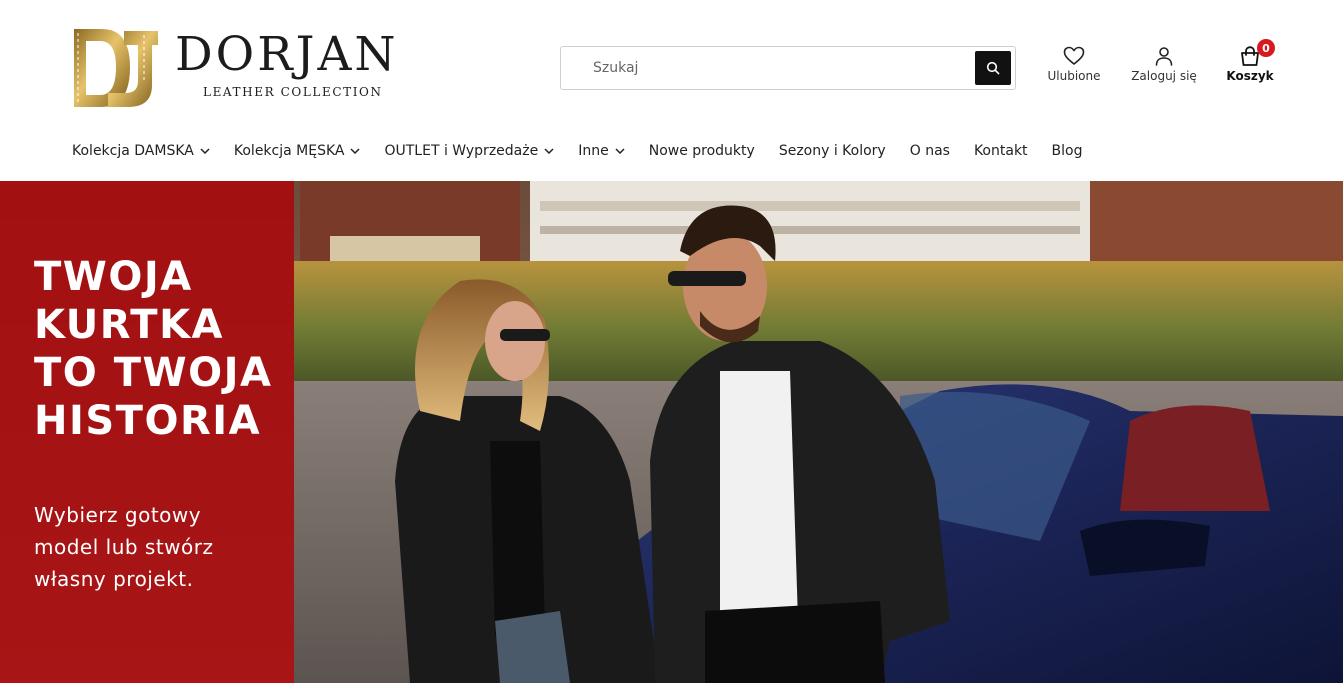  What do you see at coordinates (113, 277) in the screenshot?
I see `hero-title-line: TWOJA` at bounding box center [113, 277].